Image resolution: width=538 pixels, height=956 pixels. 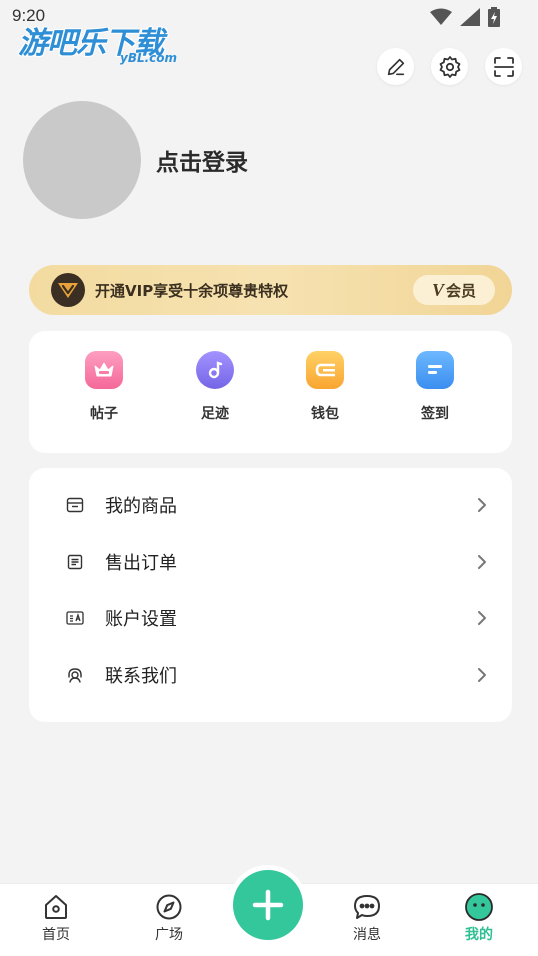 I want to click on menu-item-my-products: 我的商品, so click(x=270, y=505).